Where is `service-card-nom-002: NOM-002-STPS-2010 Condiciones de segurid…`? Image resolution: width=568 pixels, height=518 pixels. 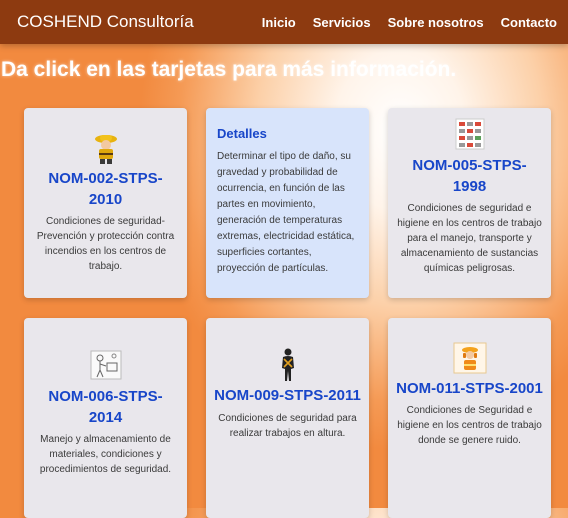
service-card-nom-002: NOM-002-STPS-2010 Condiciones de segurid… is located at coordinates (105, 203).